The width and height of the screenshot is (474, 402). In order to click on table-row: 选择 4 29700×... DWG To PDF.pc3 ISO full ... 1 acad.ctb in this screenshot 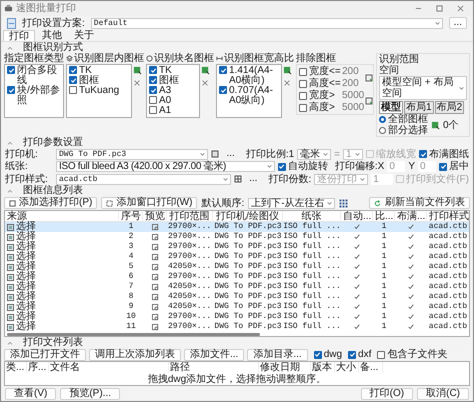, I will do `click(237, 257)`.